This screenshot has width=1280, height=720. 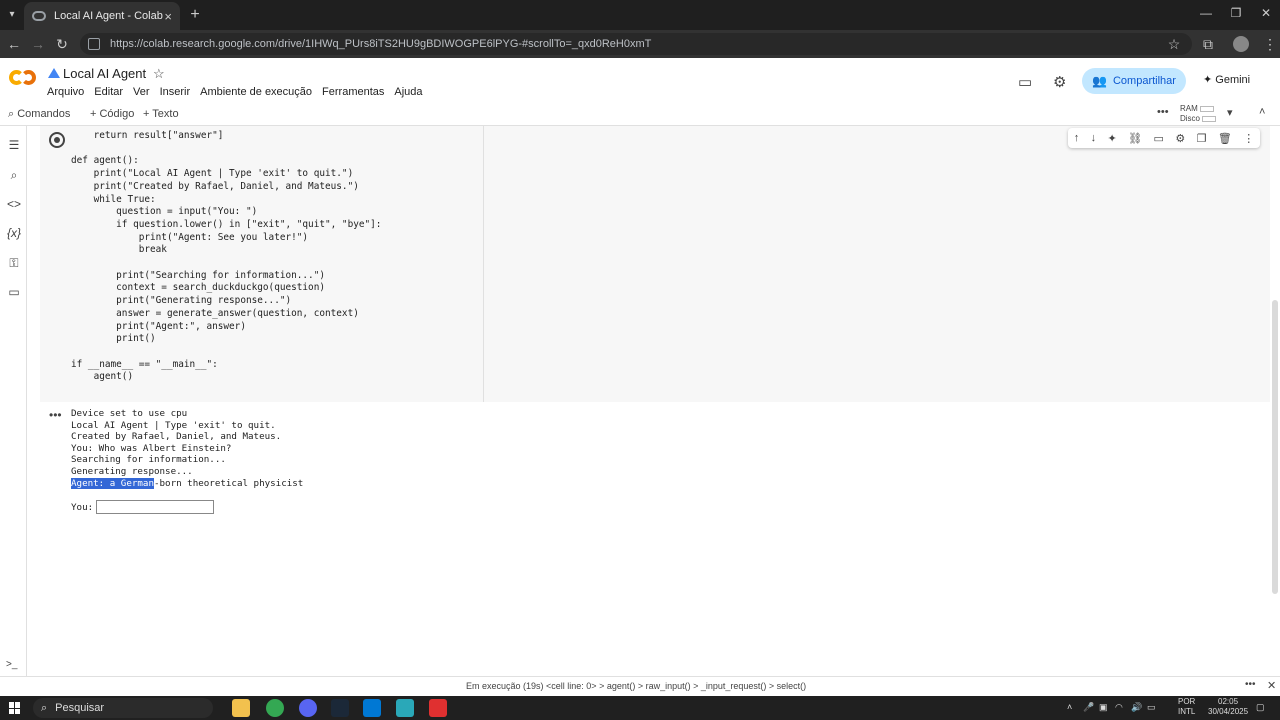 I want to click on tab-search-icon: ▾, so click(x=12, y=15).